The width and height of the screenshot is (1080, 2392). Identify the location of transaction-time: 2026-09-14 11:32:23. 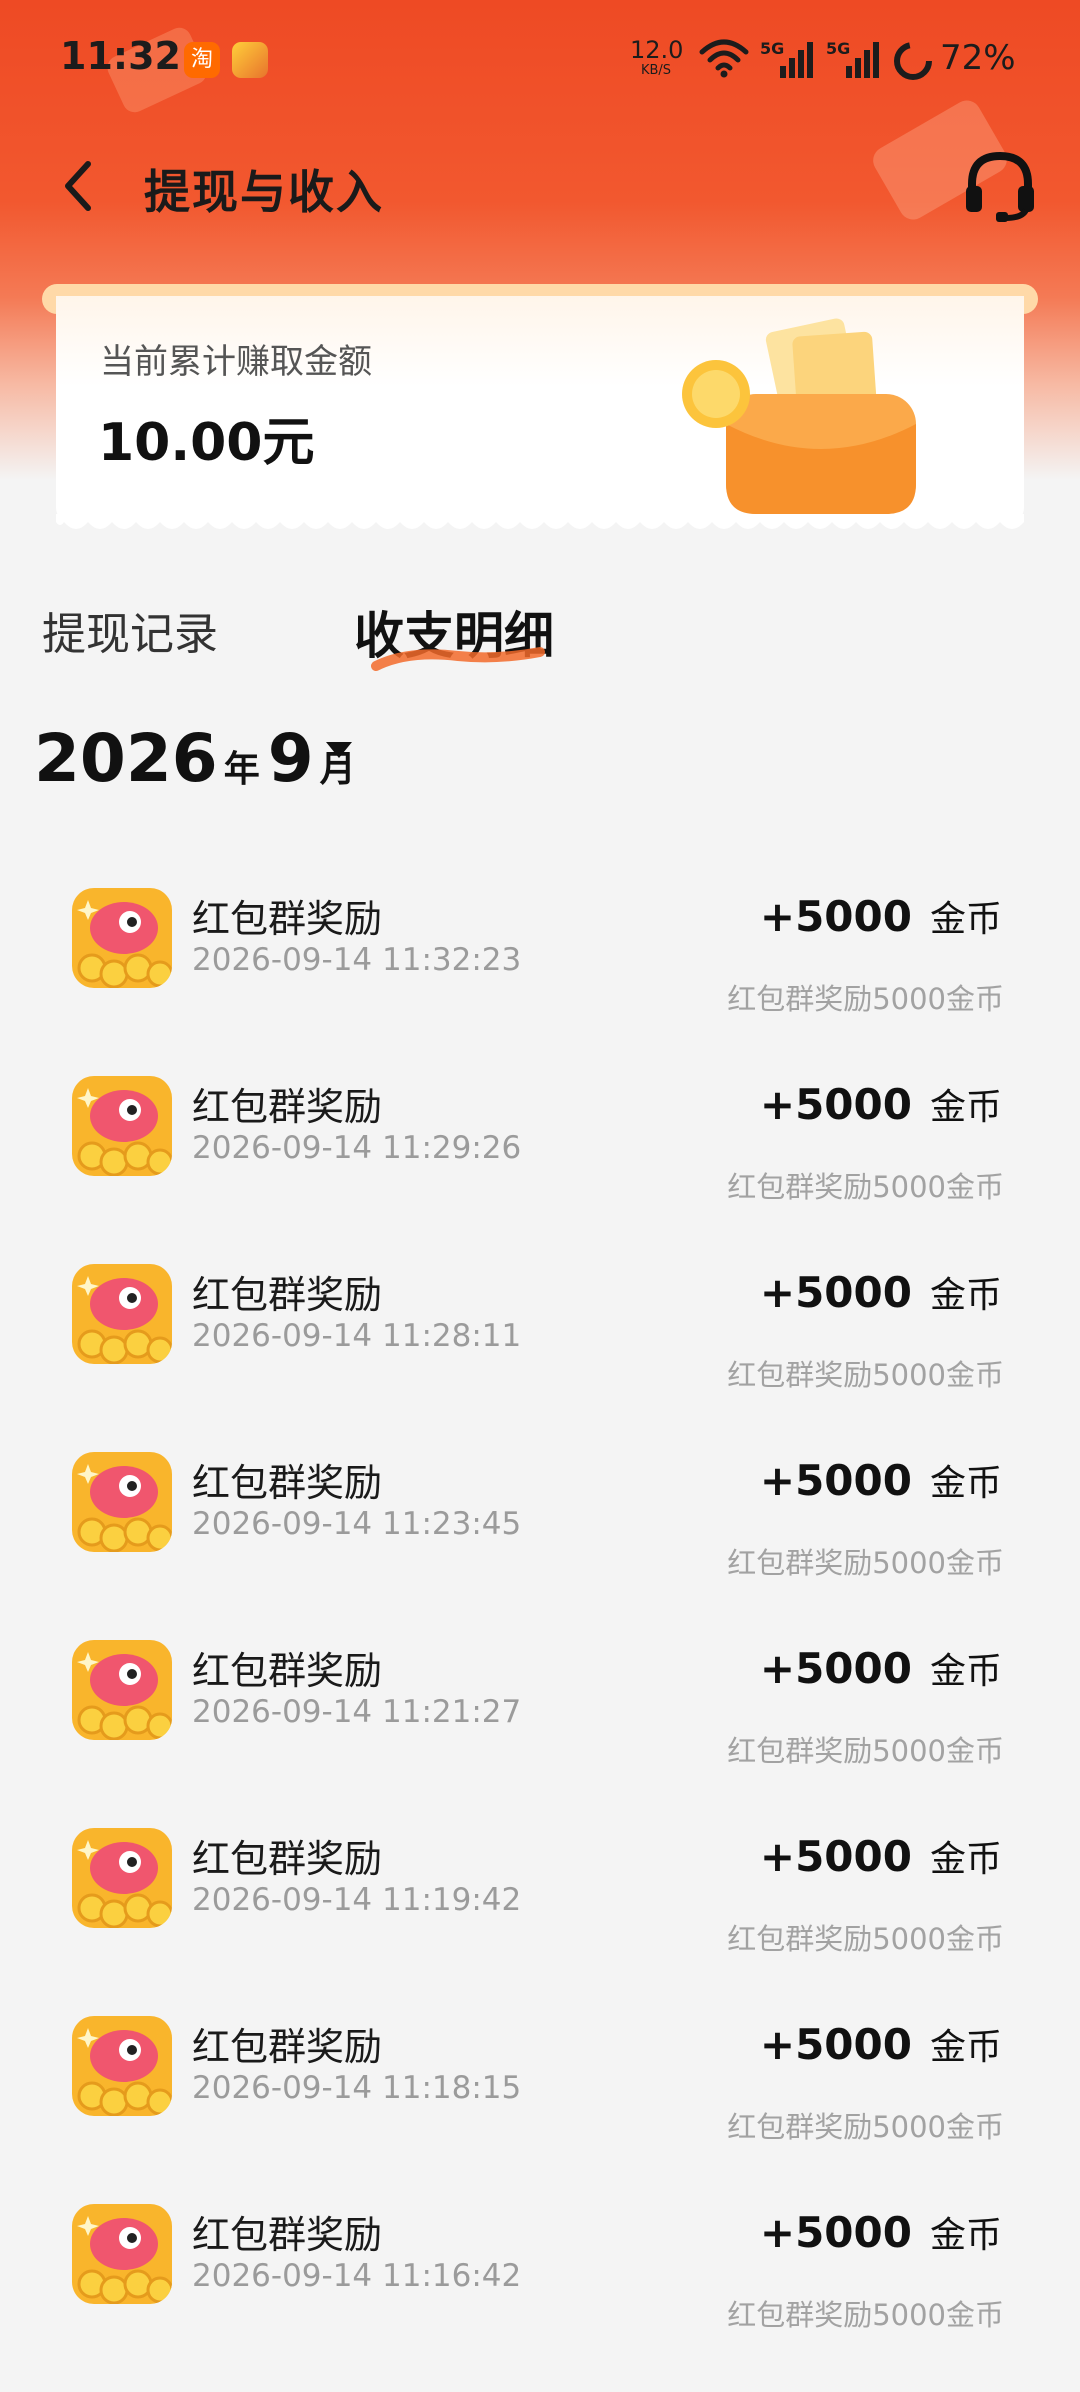
(357, 960).